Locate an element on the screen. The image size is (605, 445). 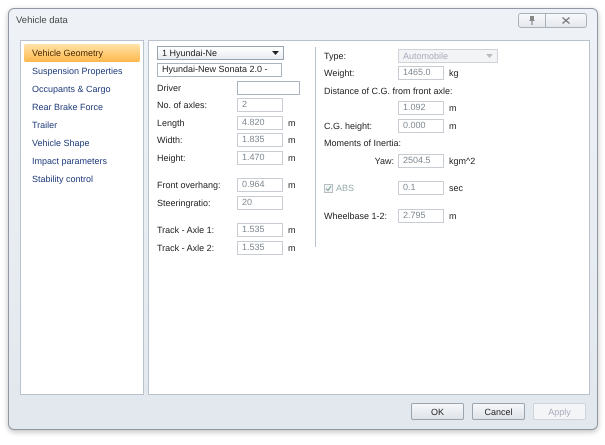
field-label: Width: is located at coordinates (170, 140).